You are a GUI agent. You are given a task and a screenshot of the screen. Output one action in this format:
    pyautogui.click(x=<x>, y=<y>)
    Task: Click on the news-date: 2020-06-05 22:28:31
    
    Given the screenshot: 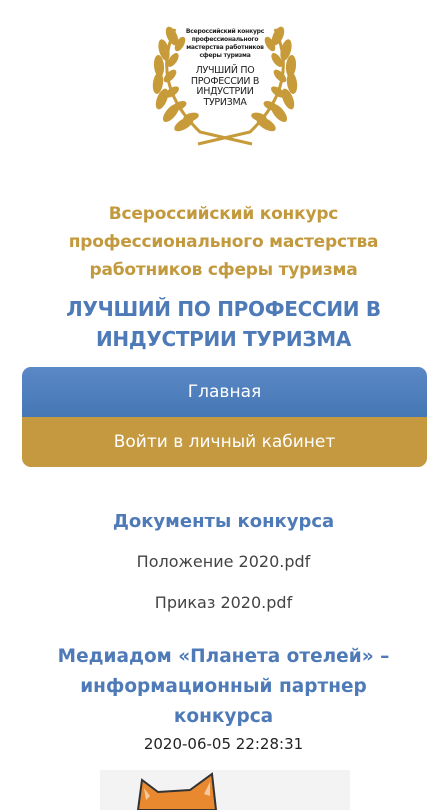 What is the action you would take?
    pyautogui.click(x=223, y=744)
    